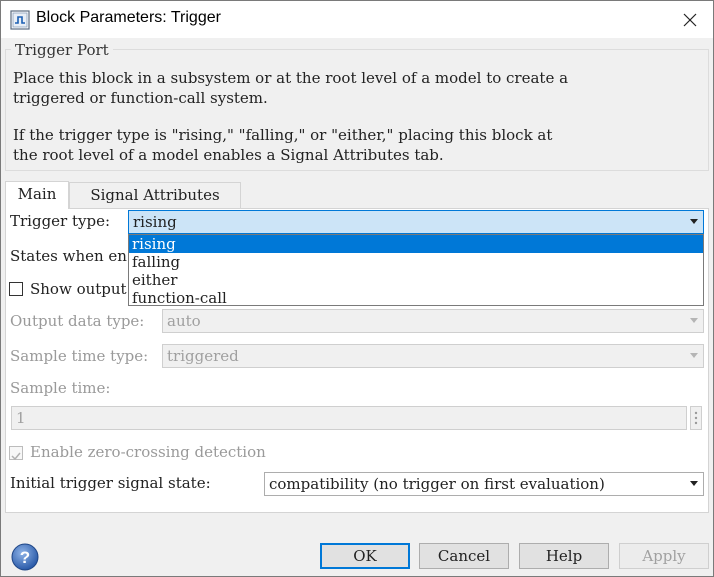 The height and width of the screenshot is (577, 714). What do you see at coordinates (155, 195) in the screenshot?
I see `tab-signal-attributes: Signal Attributes` at bounding box center [155, 195].